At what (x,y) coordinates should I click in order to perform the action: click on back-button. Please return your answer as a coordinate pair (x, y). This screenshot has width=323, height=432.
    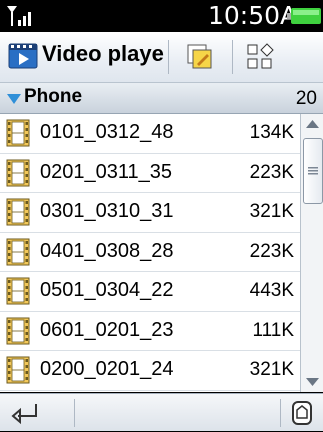
    Looking at the image, I should click on (38, 413).